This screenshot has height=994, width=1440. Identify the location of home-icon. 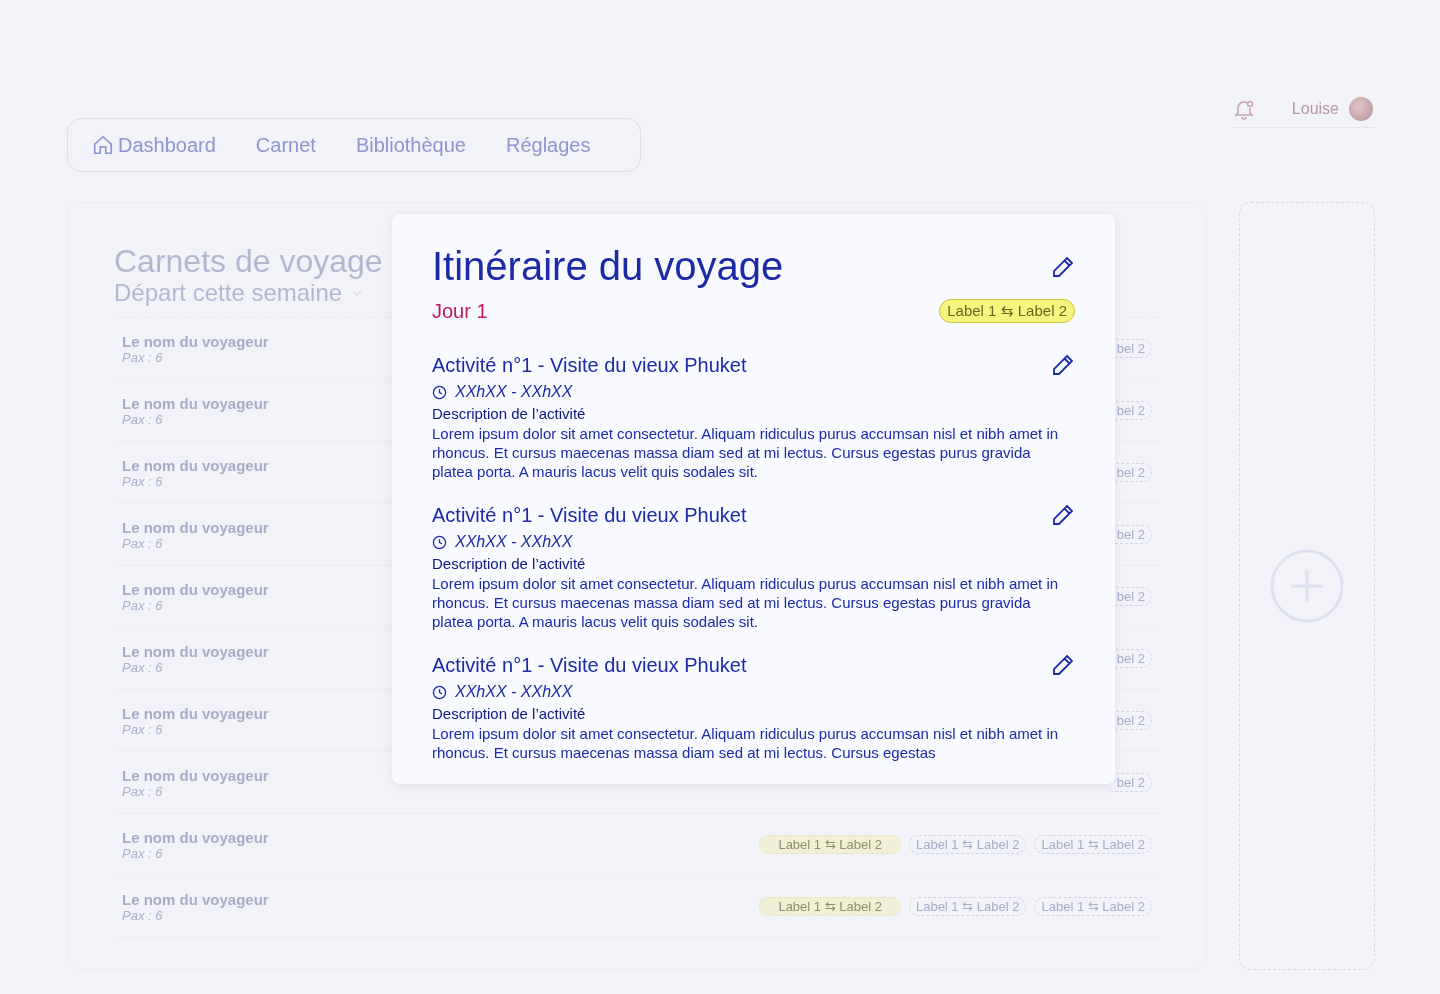
(103, 145).